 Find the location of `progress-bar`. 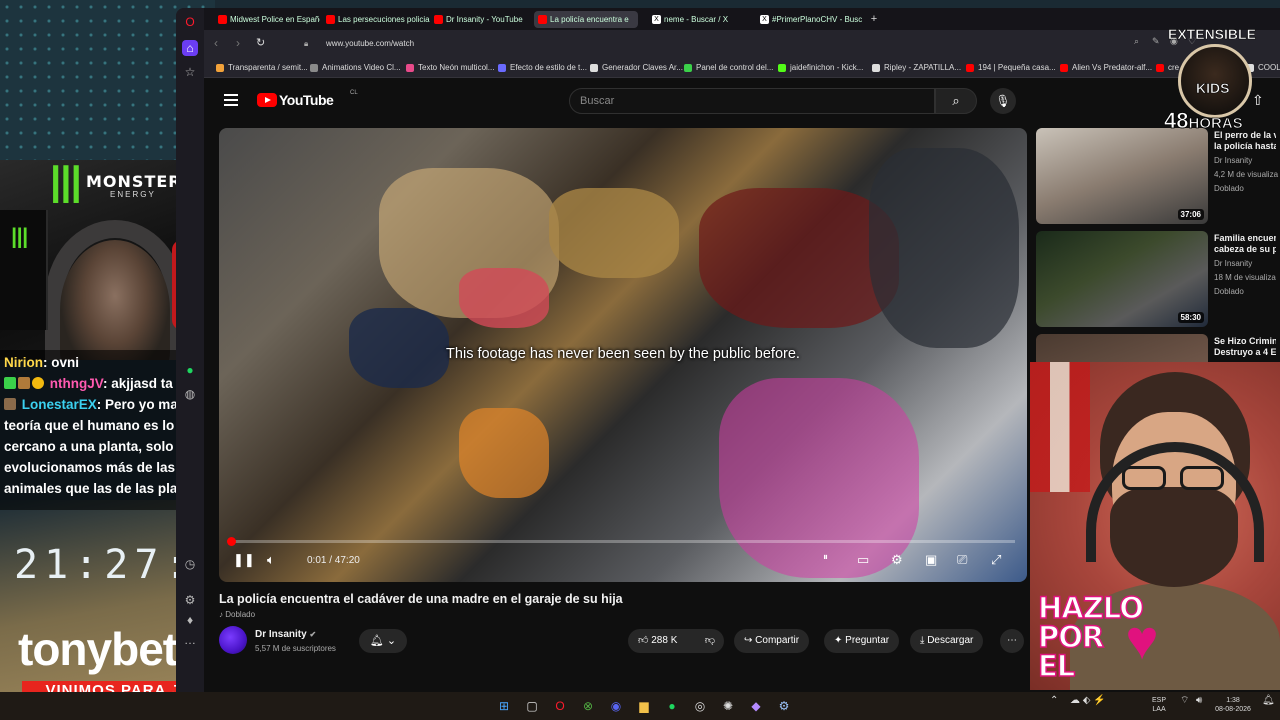

progress-bar is located at coordinates (621, 541).